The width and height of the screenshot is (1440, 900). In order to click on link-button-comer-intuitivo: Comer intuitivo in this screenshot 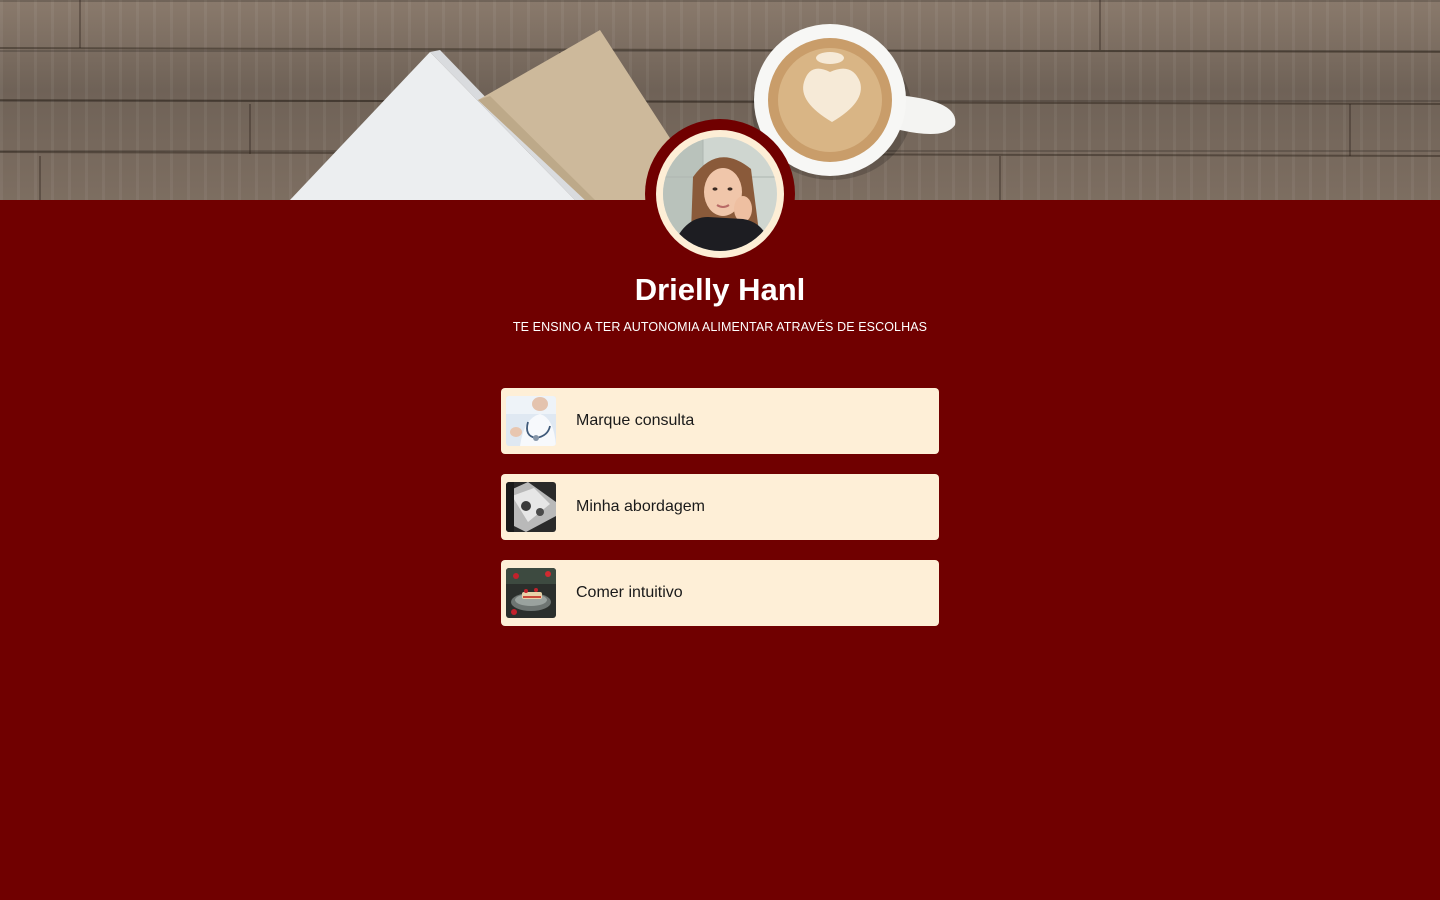, I will do `click(720, 593)`.